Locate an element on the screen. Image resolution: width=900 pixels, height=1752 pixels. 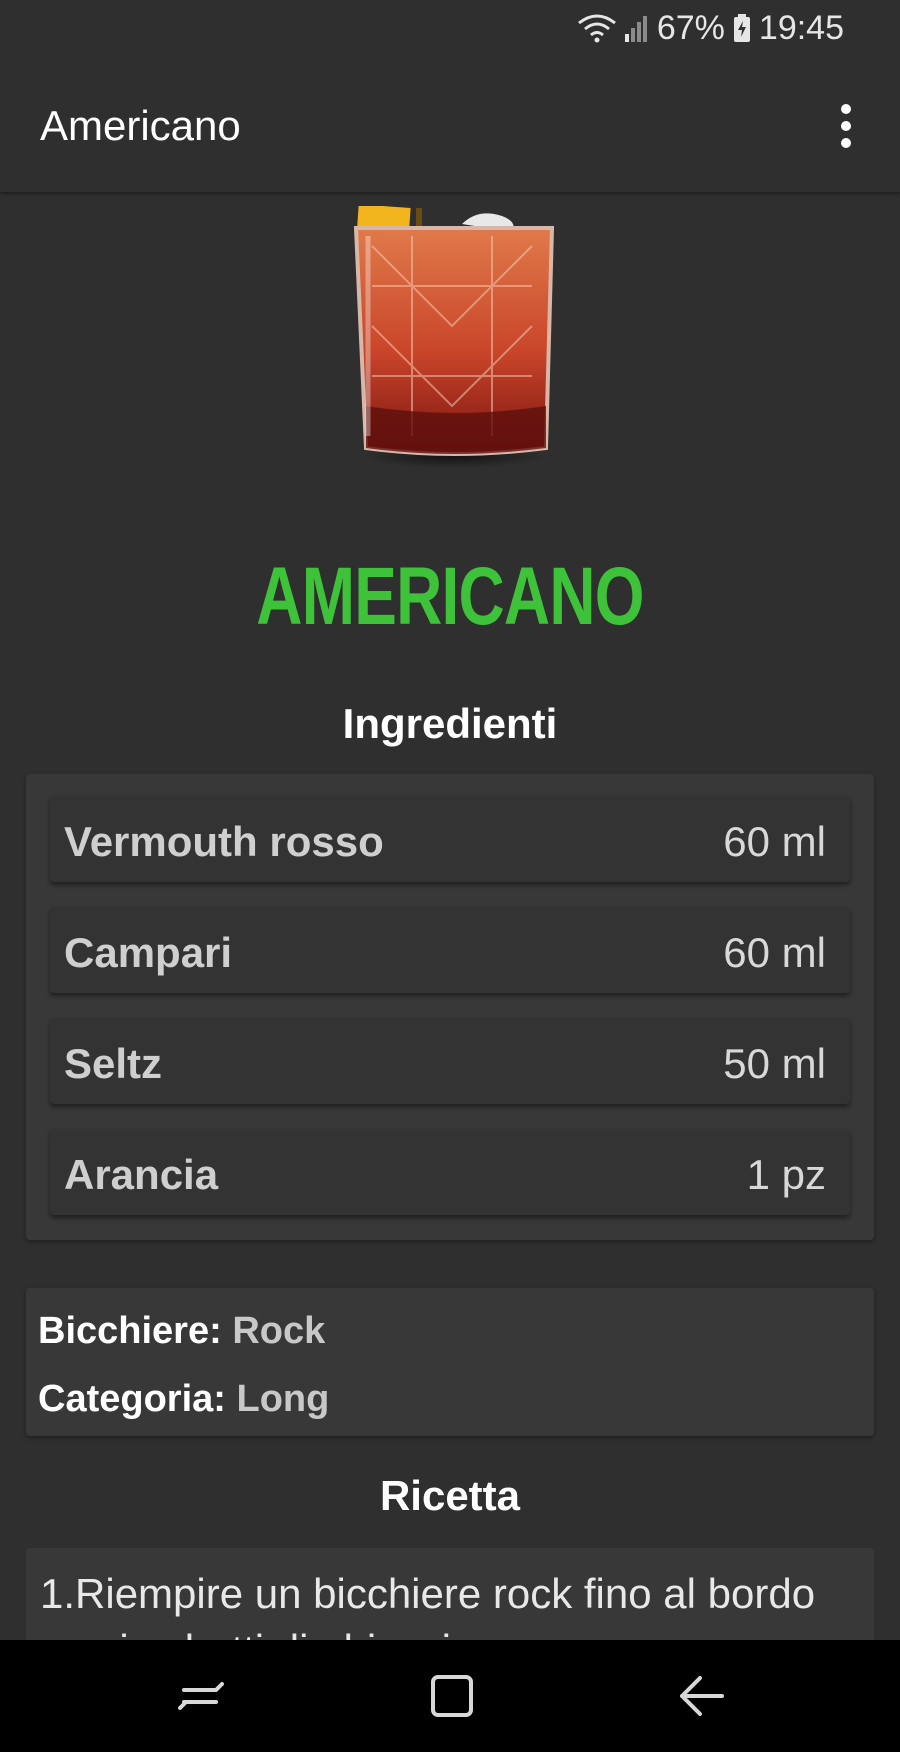
more-vert-icon is located at coordinates (846, 126).